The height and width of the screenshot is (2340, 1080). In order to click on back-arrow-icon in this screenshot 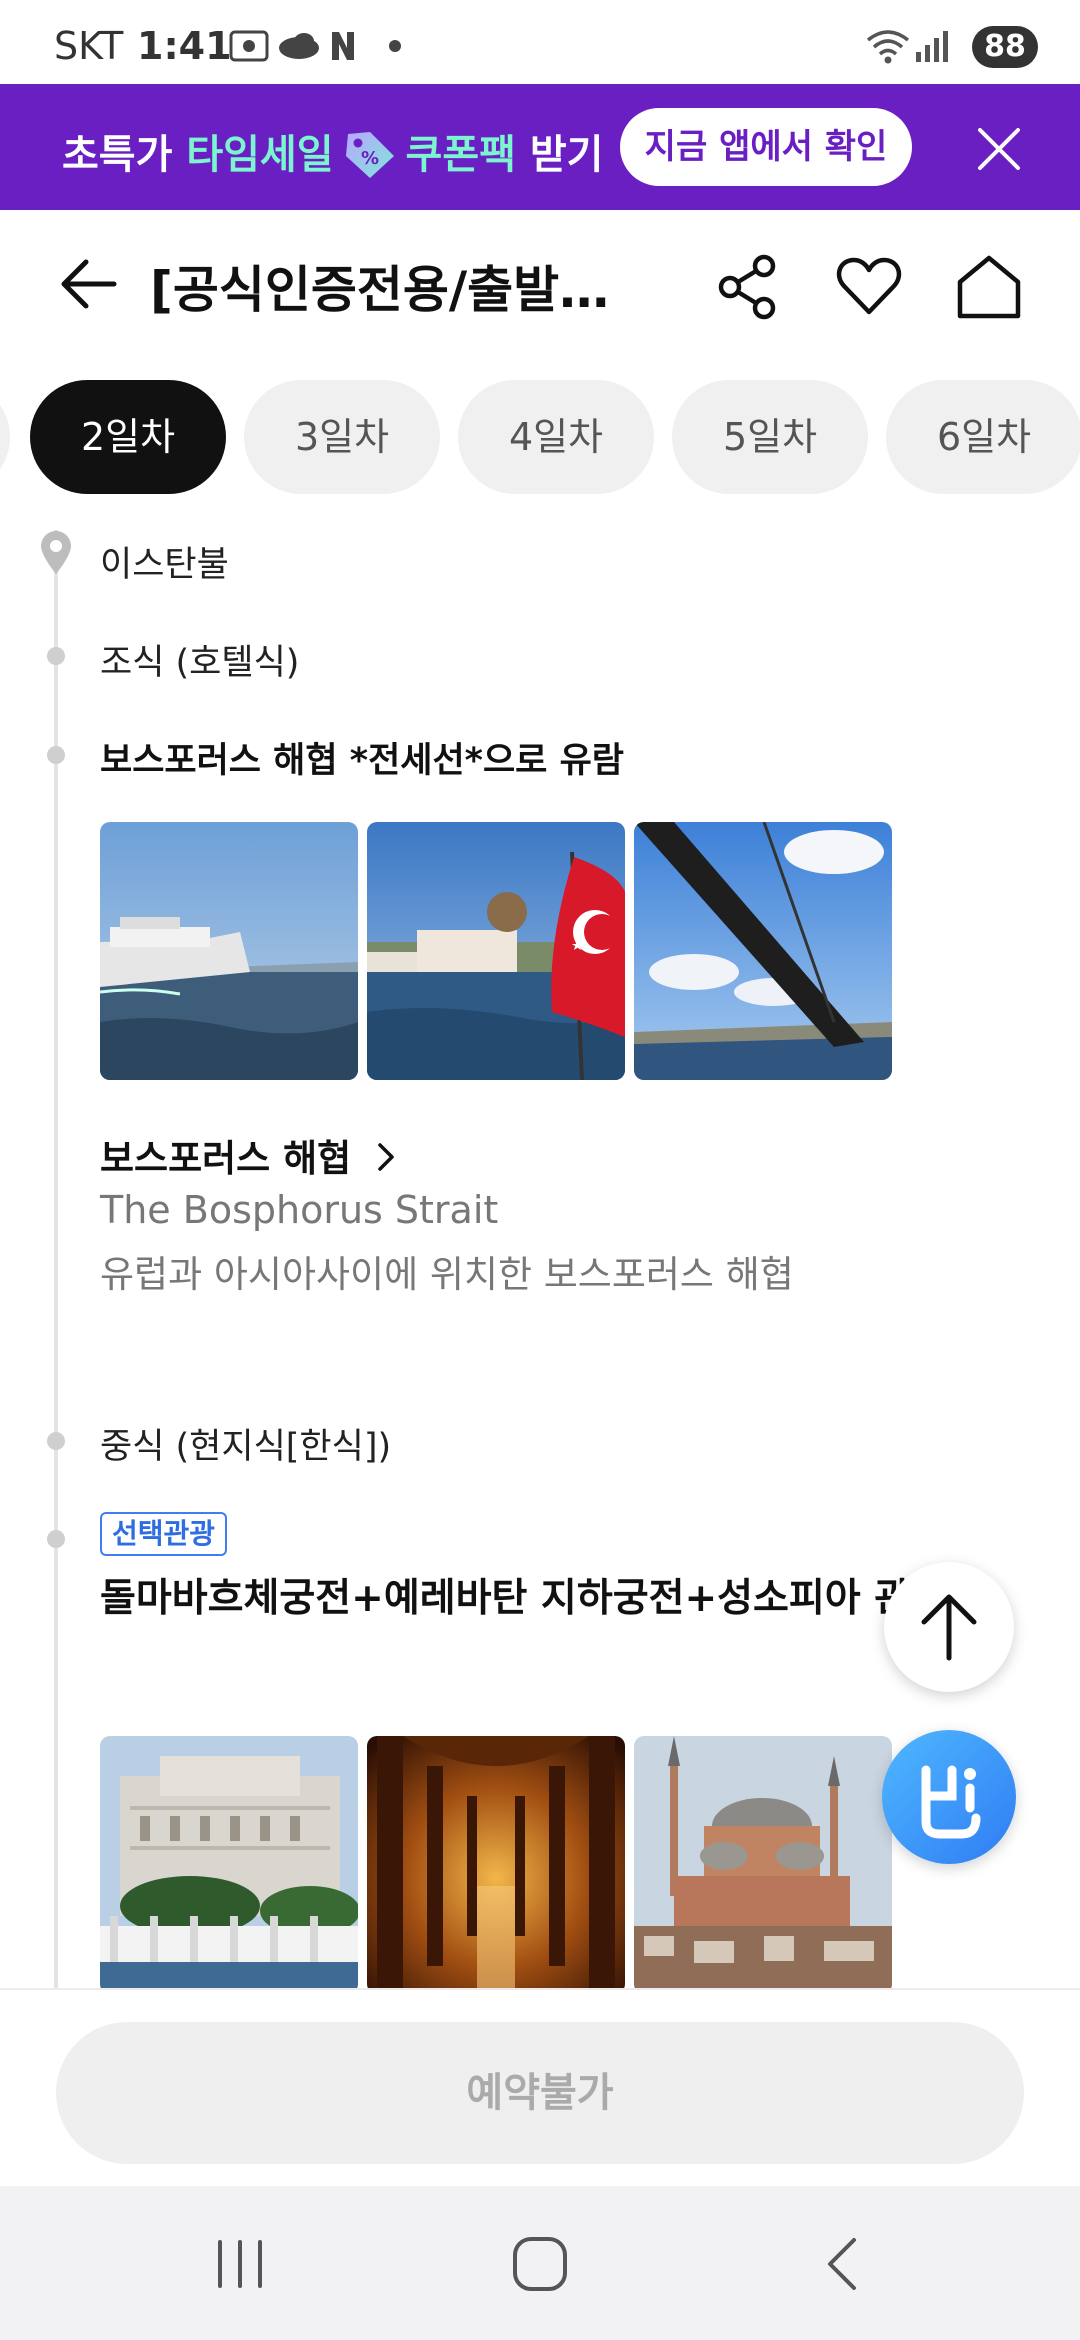, I will do `click(88, 284)`.